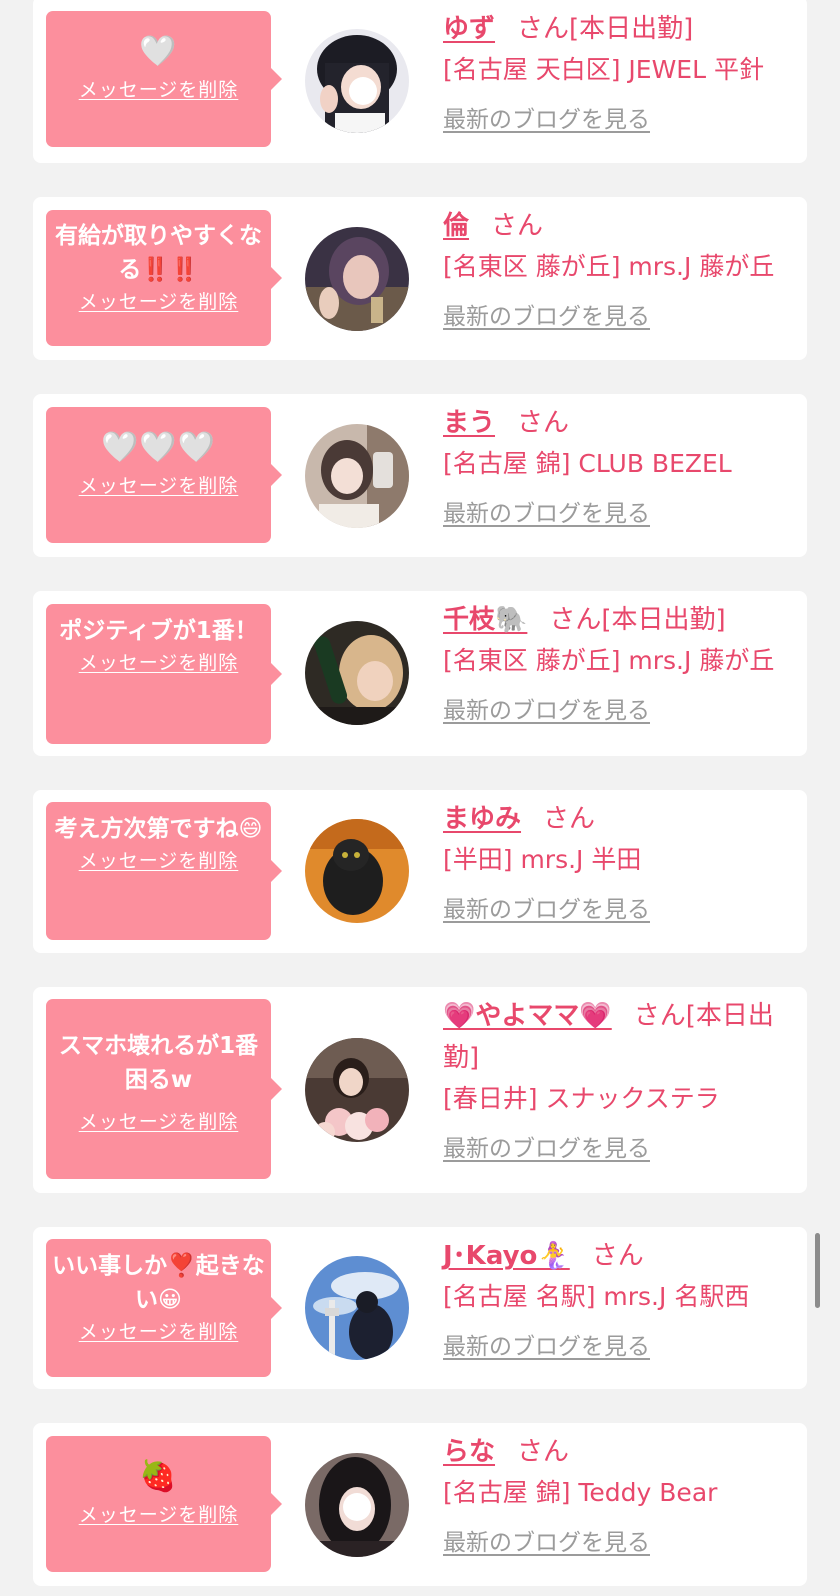 The width and height of the screenshot is (840, 1596). I want to click on cast-name-link: まゆみ, so click(482, 819).